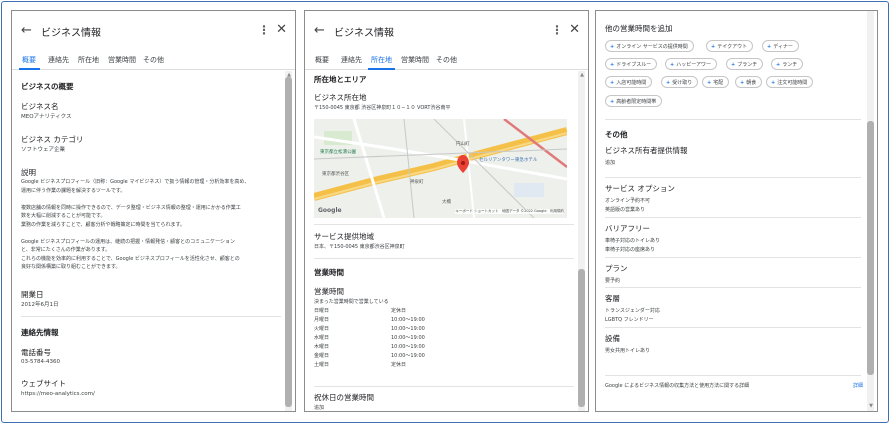 The width and height of the screenshot is (890, 424). I want to click on attribute-label: プラン, so click(616, 268).